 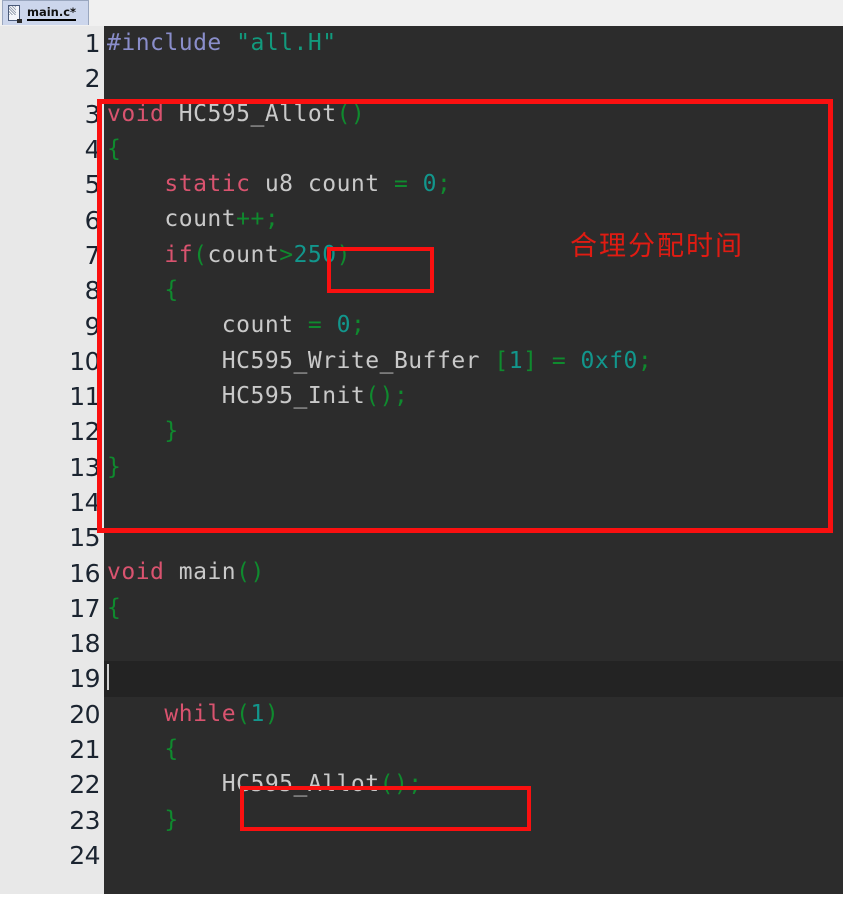 What do you see at coordinates (84, 679) in the screenshot?
I see `line-number: 19` at bounding box center [84, 679].